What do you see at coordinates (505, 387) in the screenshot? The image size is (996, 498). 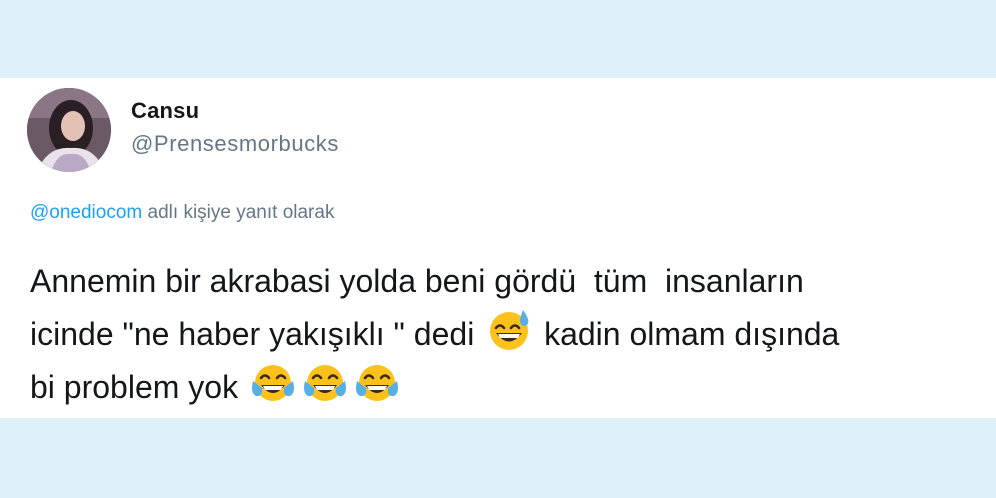 I see `tweet-text-line-3: bi problem yok` at bounding box center [505, 387].